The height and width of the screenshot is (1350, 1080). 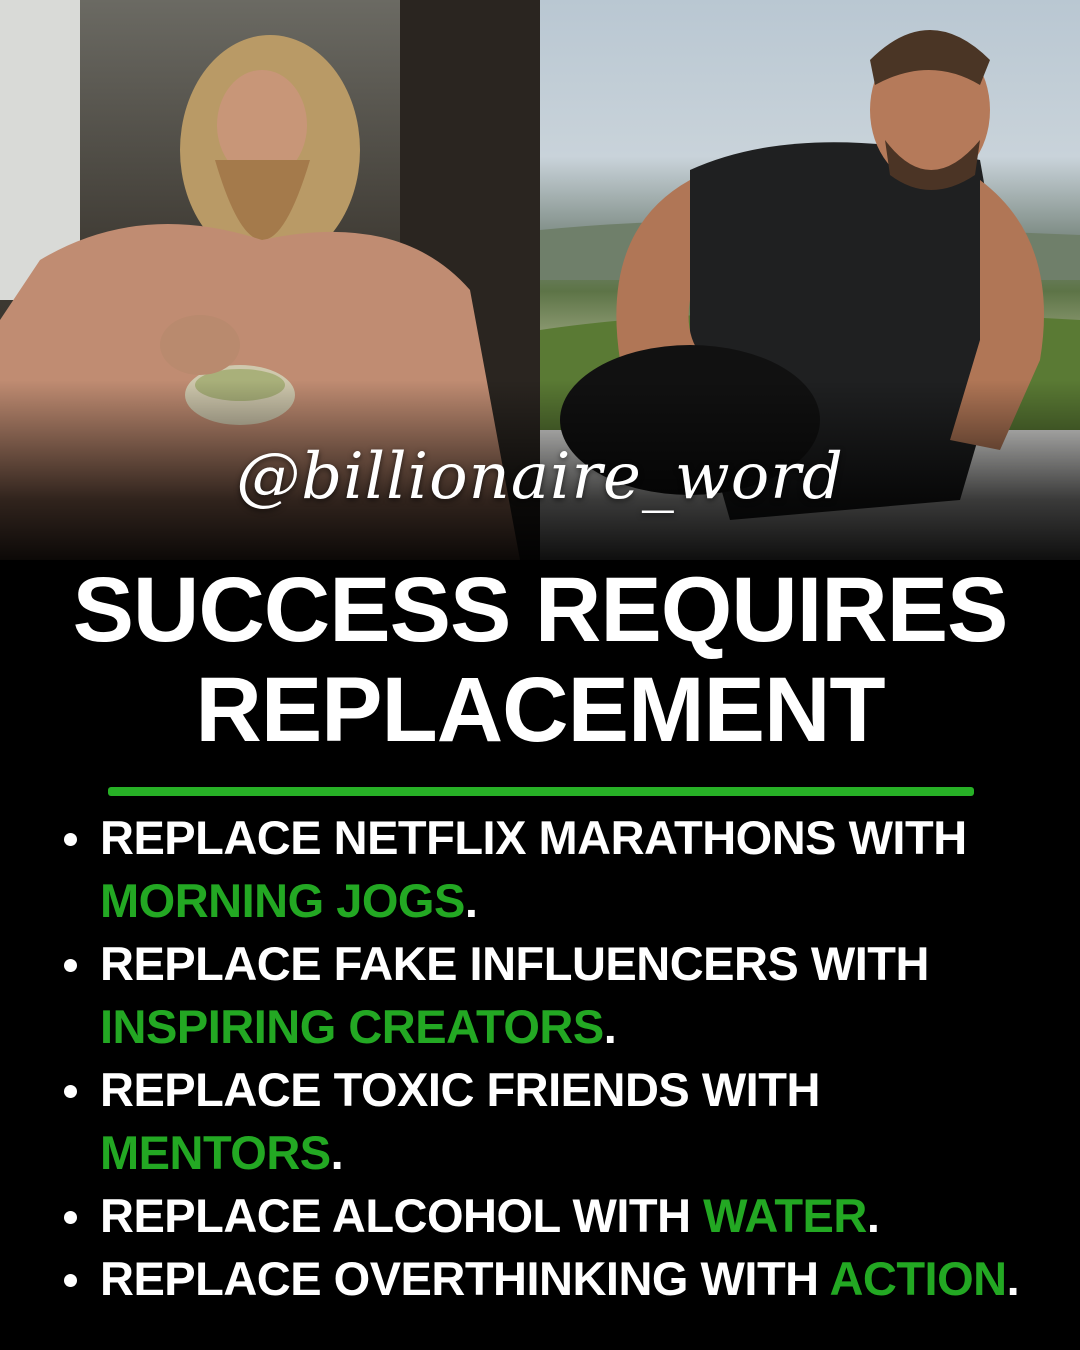 What do you see at coordinates (465, 1278) in the screenshot?
I see `item-text: REPLACE OVERTHINKING WITH` at bounding box center [465, 1278].